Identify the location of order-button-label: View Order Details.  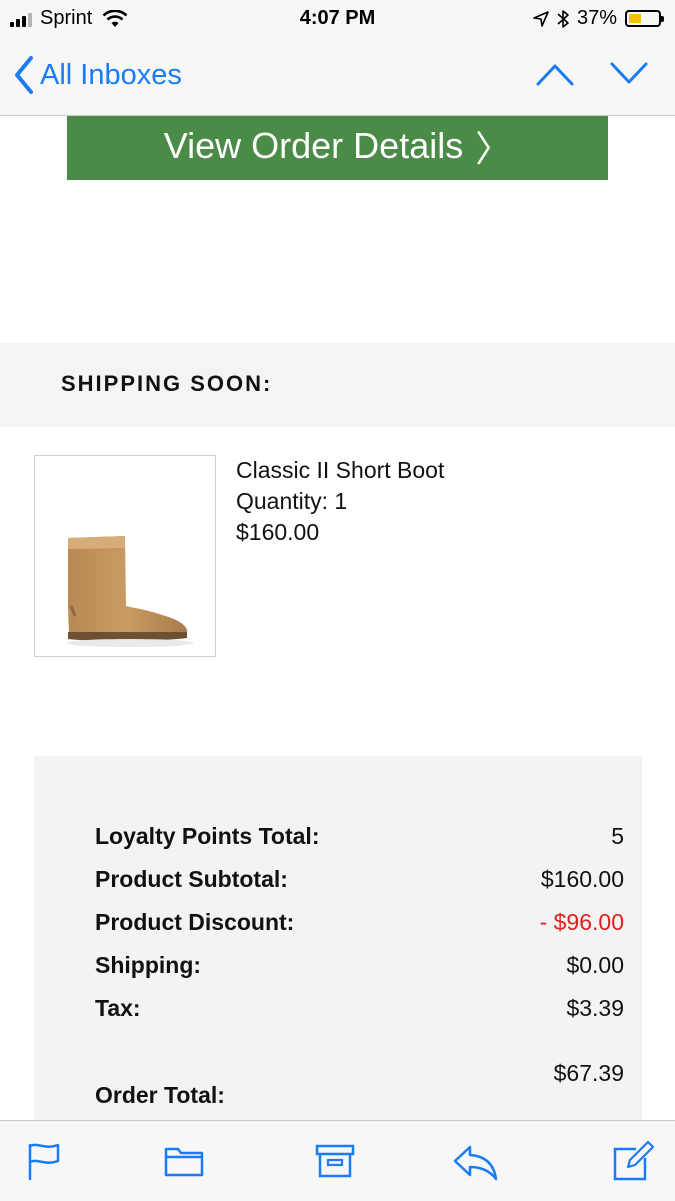
(313, 145).